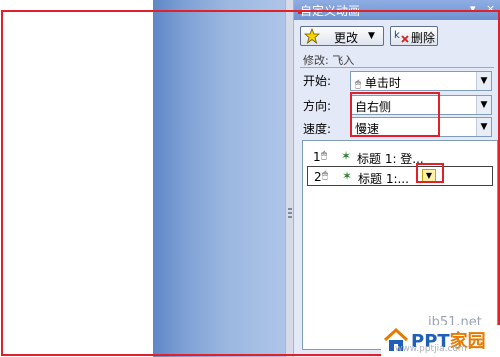  Describe the element at coordinates (423, 38) in the screenshot. I see `delete-button-label: 删除` at that location.